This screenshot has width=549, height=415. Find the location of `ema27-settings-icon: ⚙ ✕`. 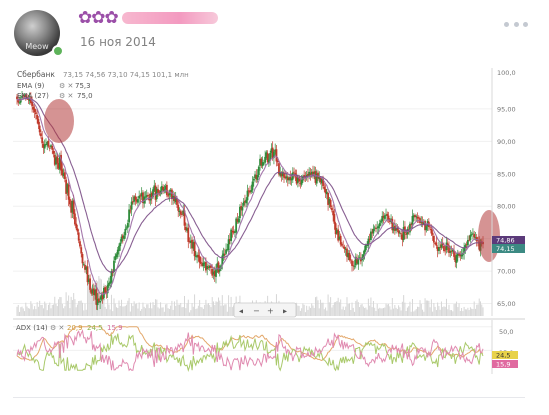

ema27-settings-icon: ⚙ ✕ is located at coordinates (66, 96).